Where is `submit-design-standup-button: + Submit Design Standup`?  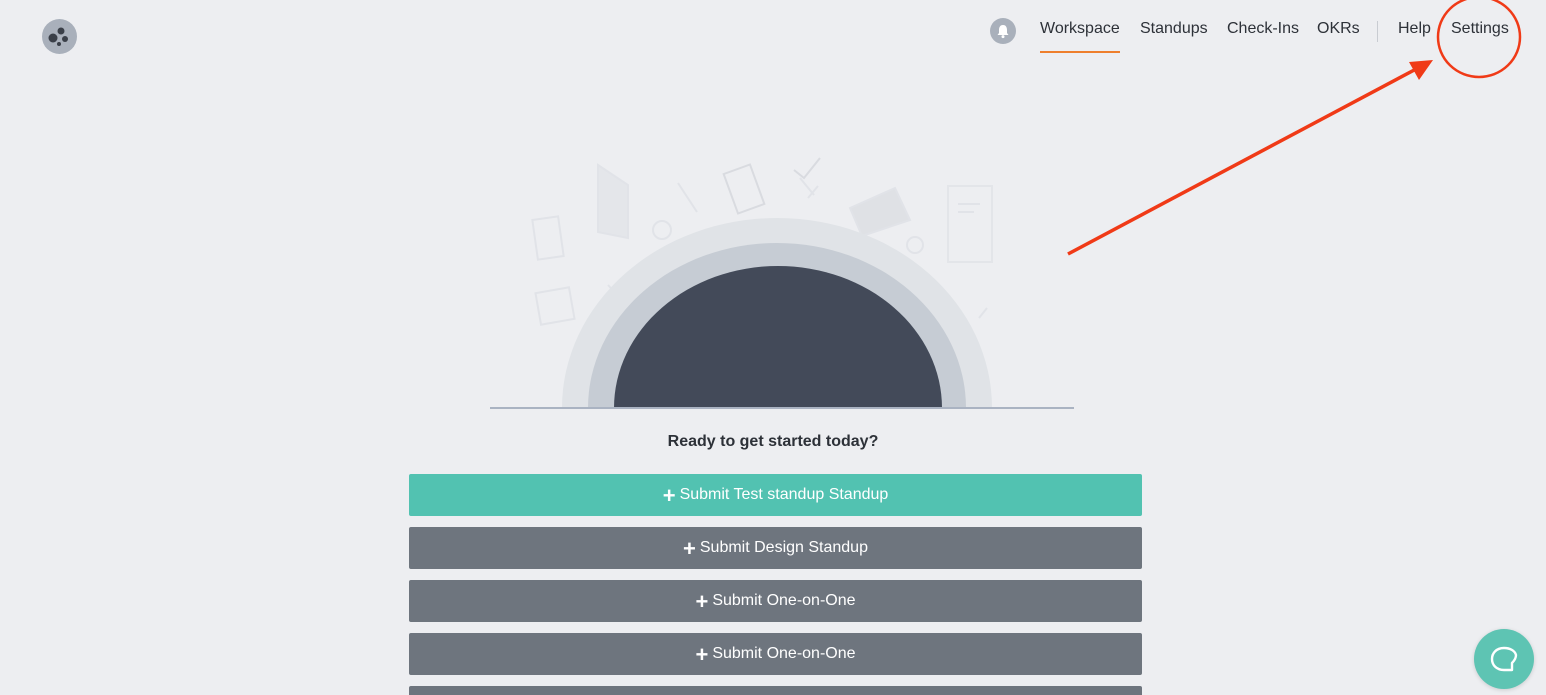 submit-design-standup-button: + Submit Design Standup is located at coordinates (775, 548).